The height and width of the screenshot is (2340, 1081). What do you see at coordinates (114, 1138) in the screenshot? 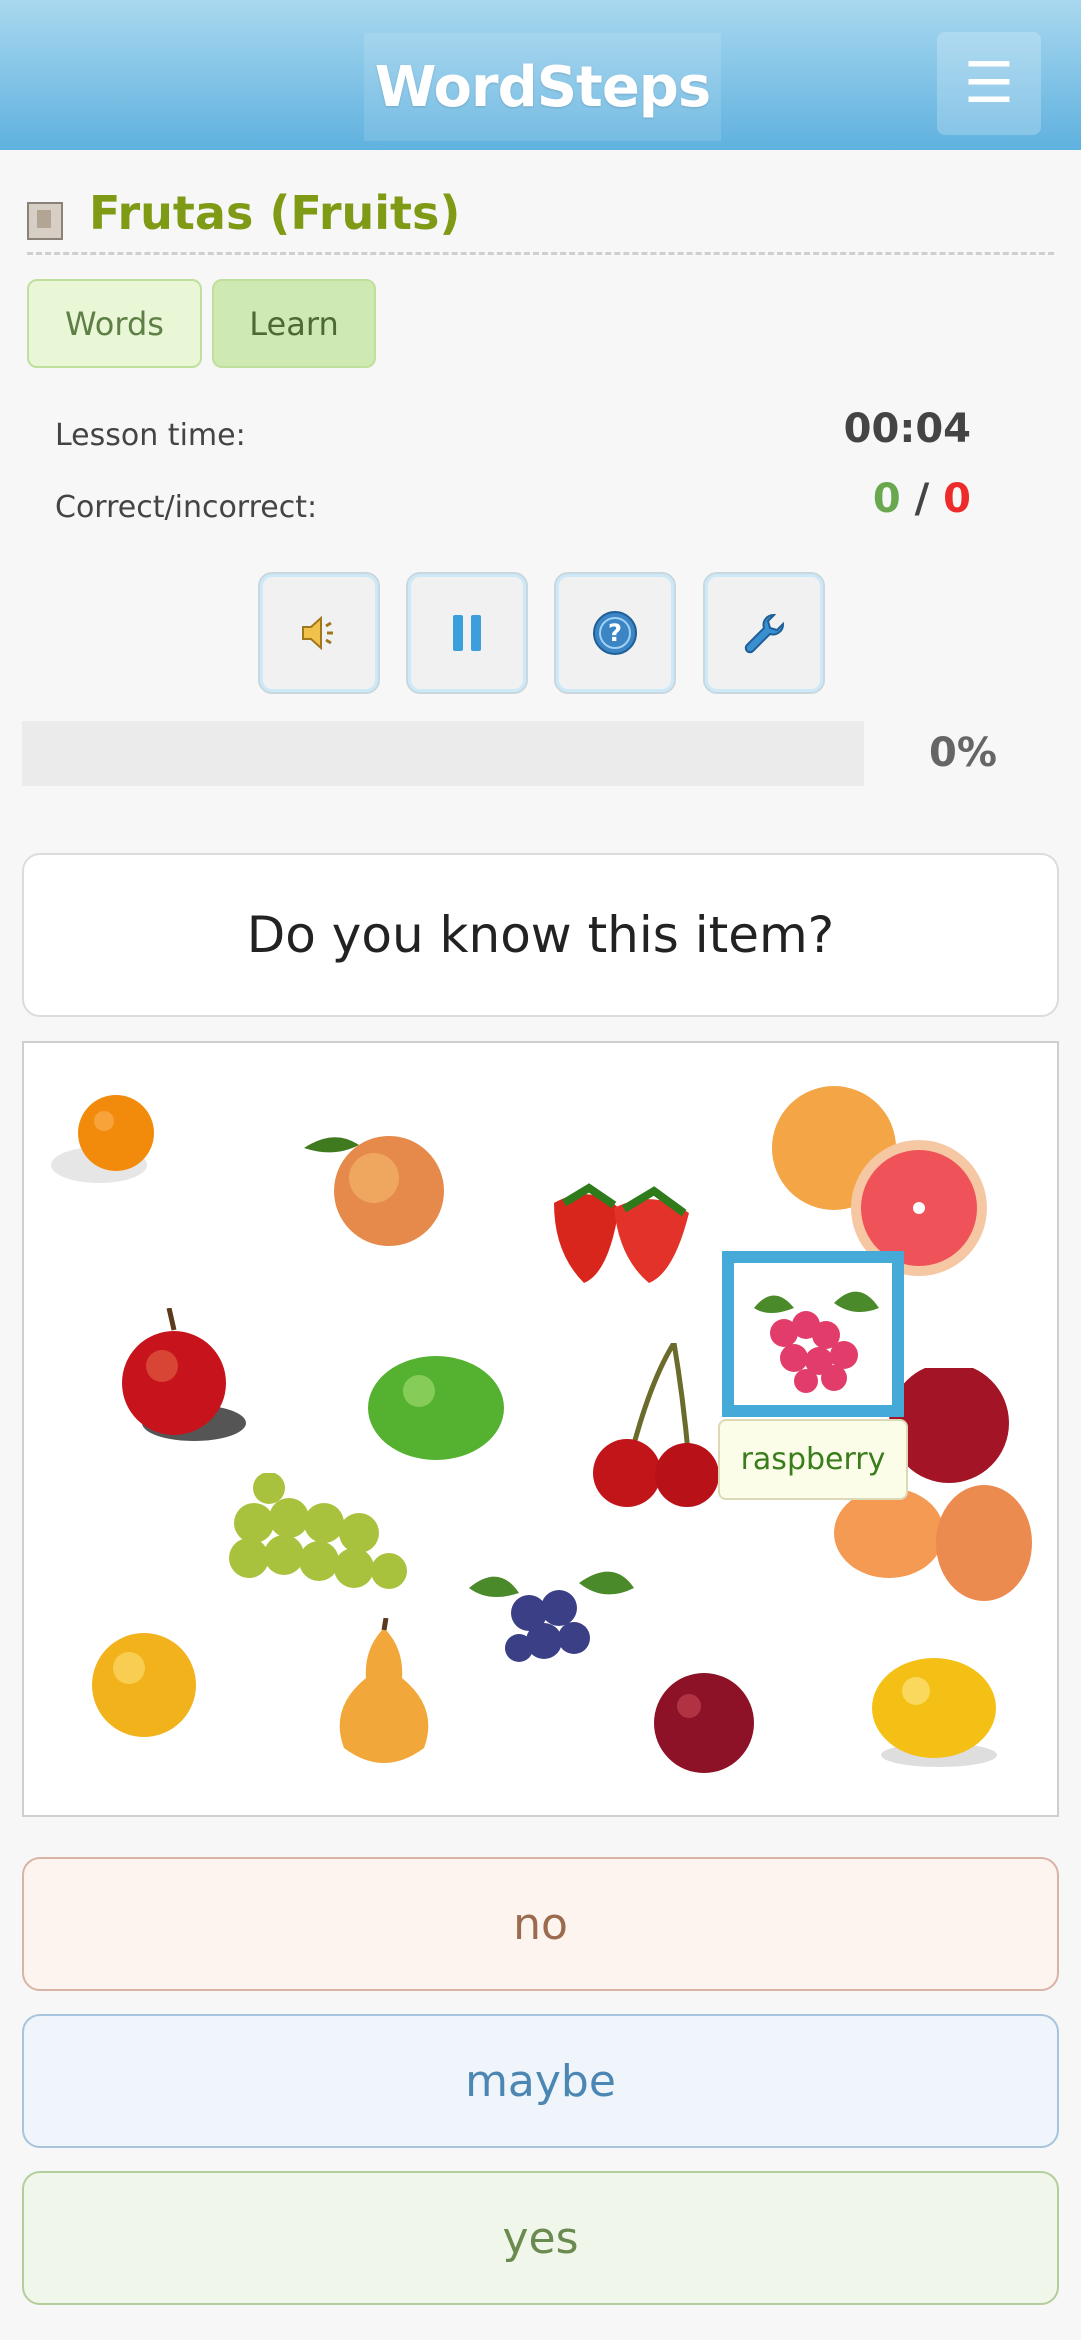
I see `orange-image` at bounding box center [114, 1138].